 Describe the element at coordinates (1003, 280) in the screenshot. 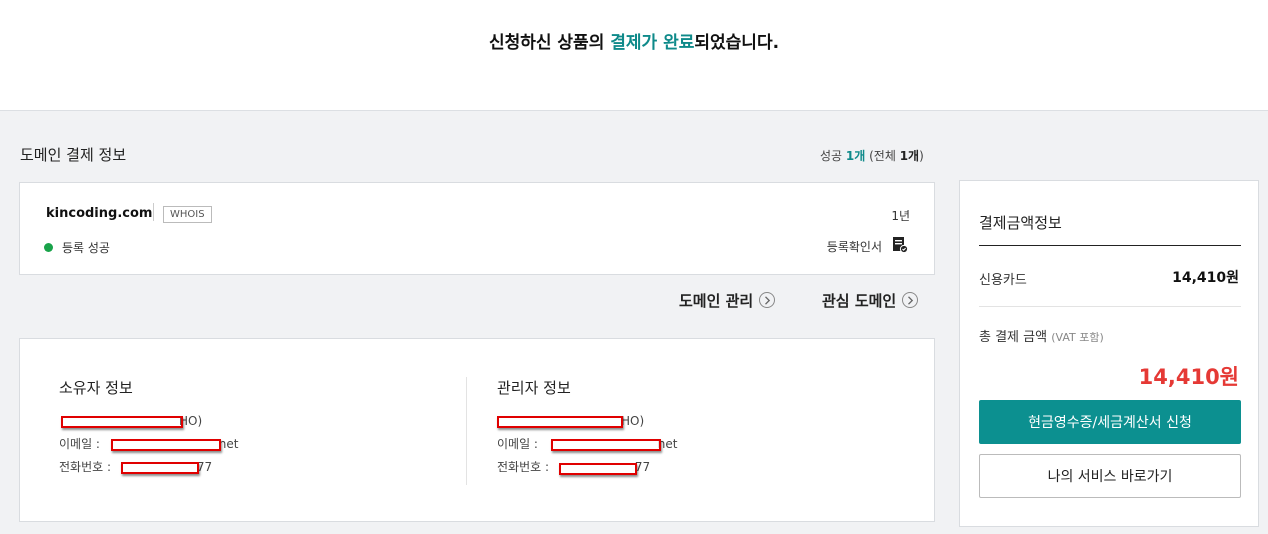

I see `payment-method: 신용카드` at that location.